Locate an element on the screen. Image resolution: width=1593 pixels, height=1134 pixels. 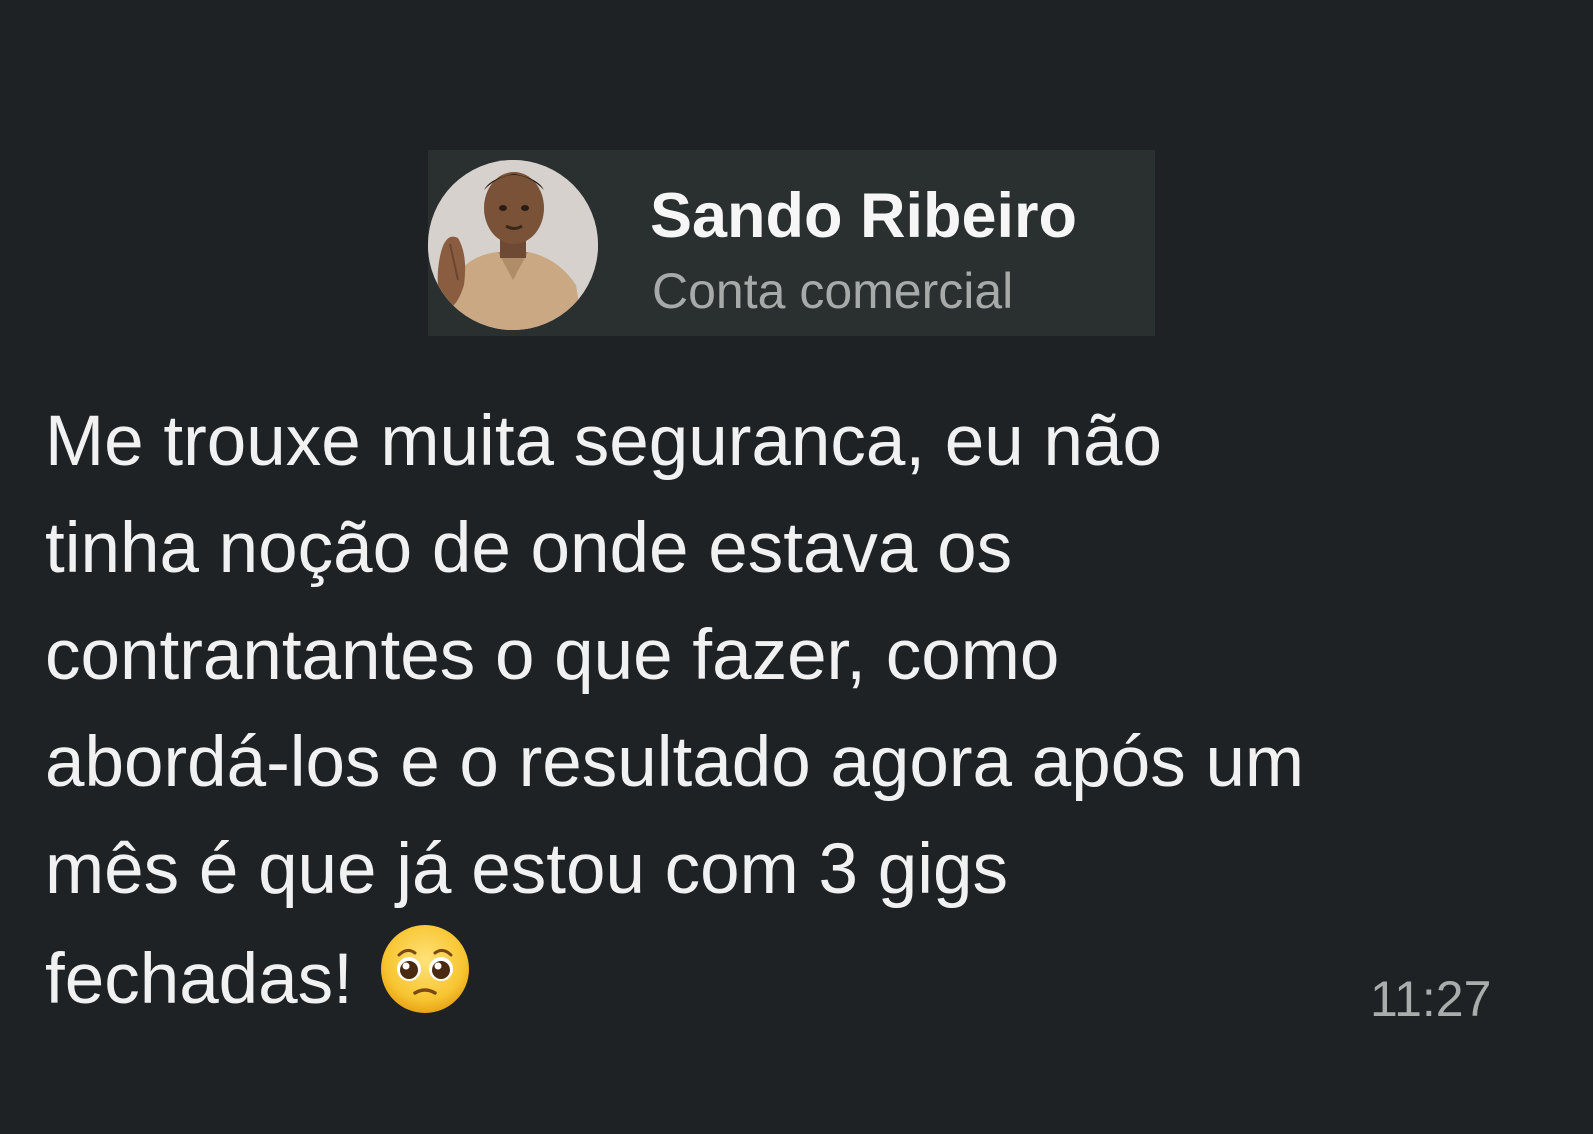
contact-subtitle: Conta comercial is located at coordinates (833, 291).